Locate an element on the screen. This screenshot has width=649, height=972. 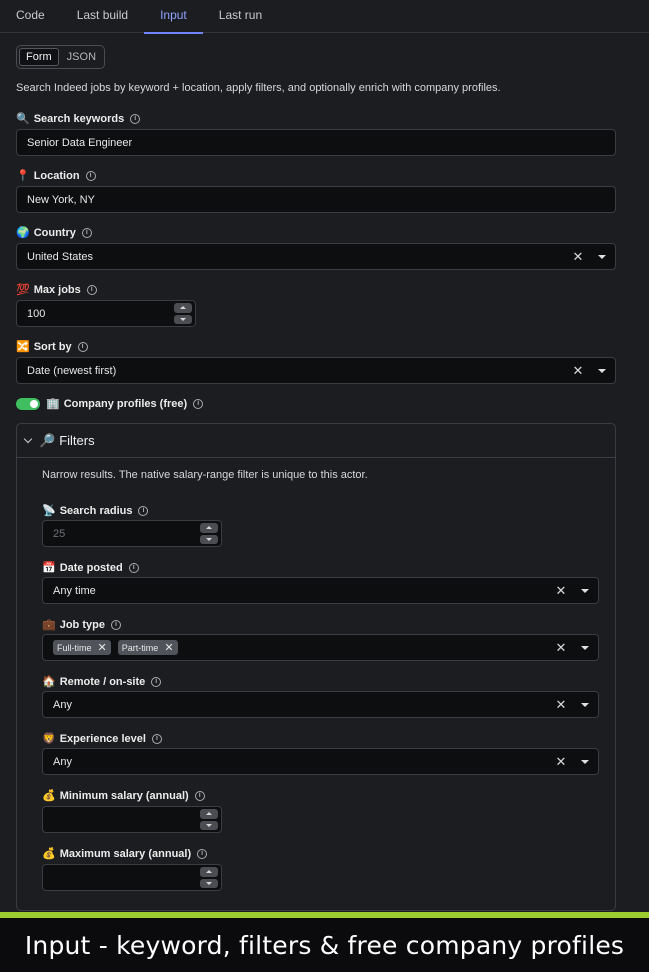
company-profiles-switch is located at coordinates (28, 404).